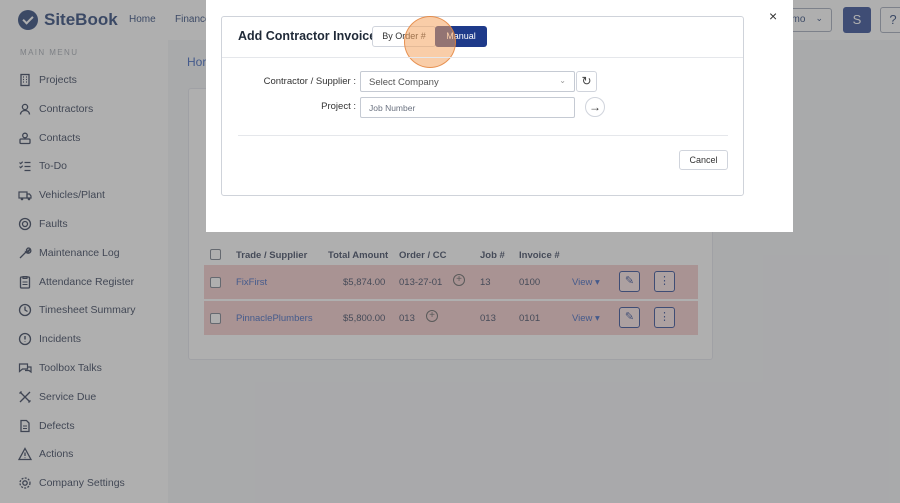 The height and width of the screenshot is (503, 900). Describe the element at coordinates (562, 80) in the screenshot. I see `chevron-down-icon: ⌄` at that location.